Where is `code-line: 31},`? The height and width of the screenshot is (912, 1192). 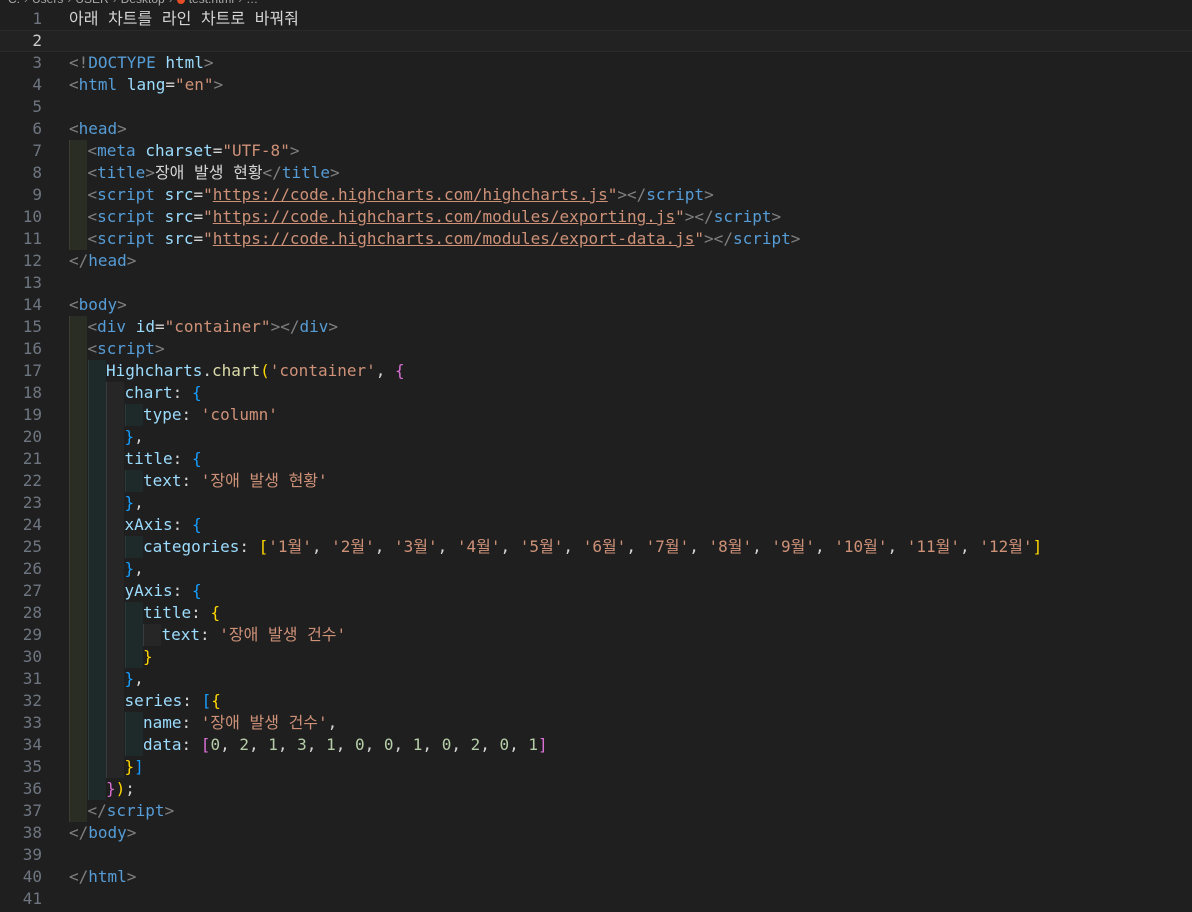
code-line: 31}, is located at coordinates (596, 679).